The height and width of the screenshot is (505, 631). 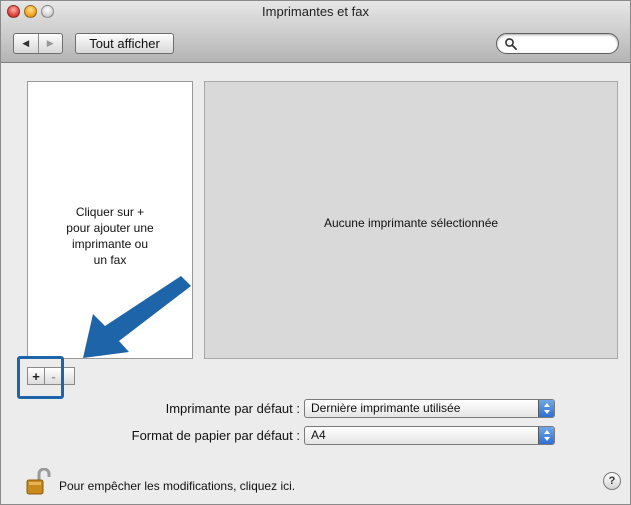 I want to click on forward-button: ▶, so click(x=51, y=43).